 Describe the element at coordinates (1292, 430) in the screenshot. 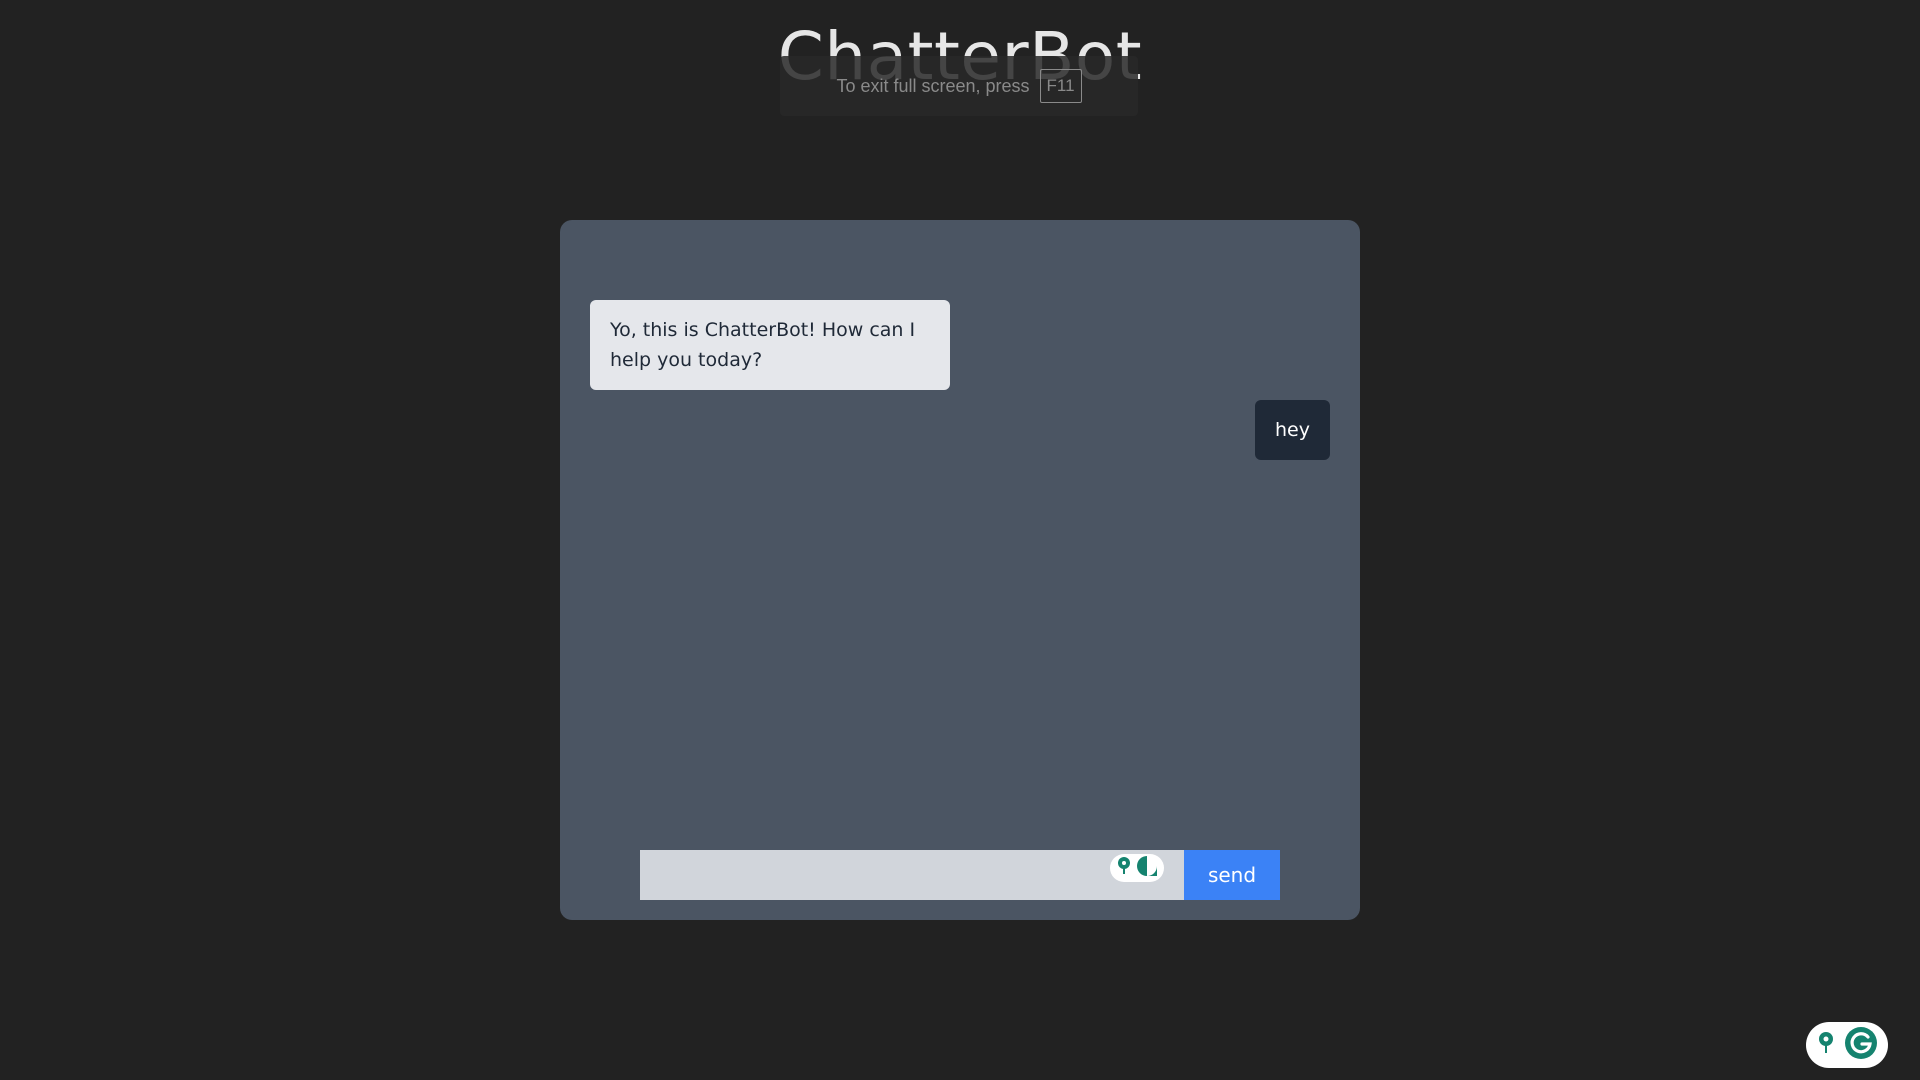

I see `user-message-bubble: hey` at that location.